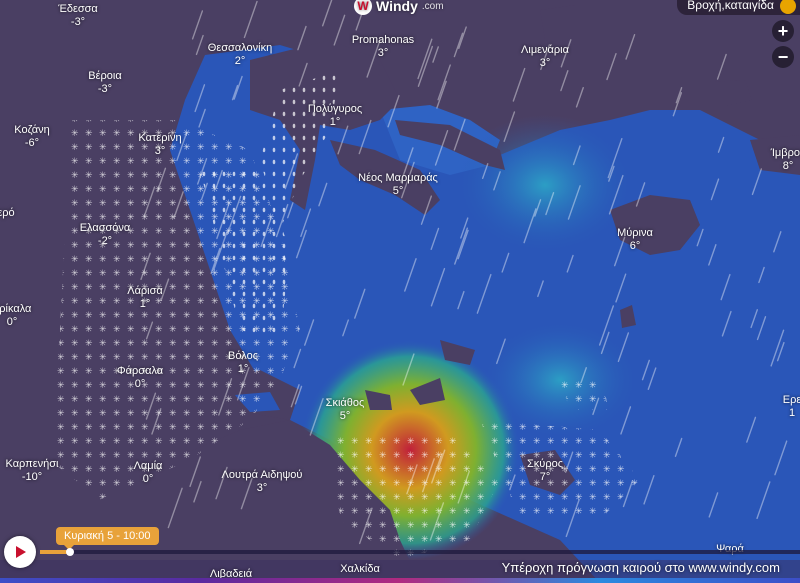  I want to click on city-label: Πολύγυρος 1°, so click(335, 116).